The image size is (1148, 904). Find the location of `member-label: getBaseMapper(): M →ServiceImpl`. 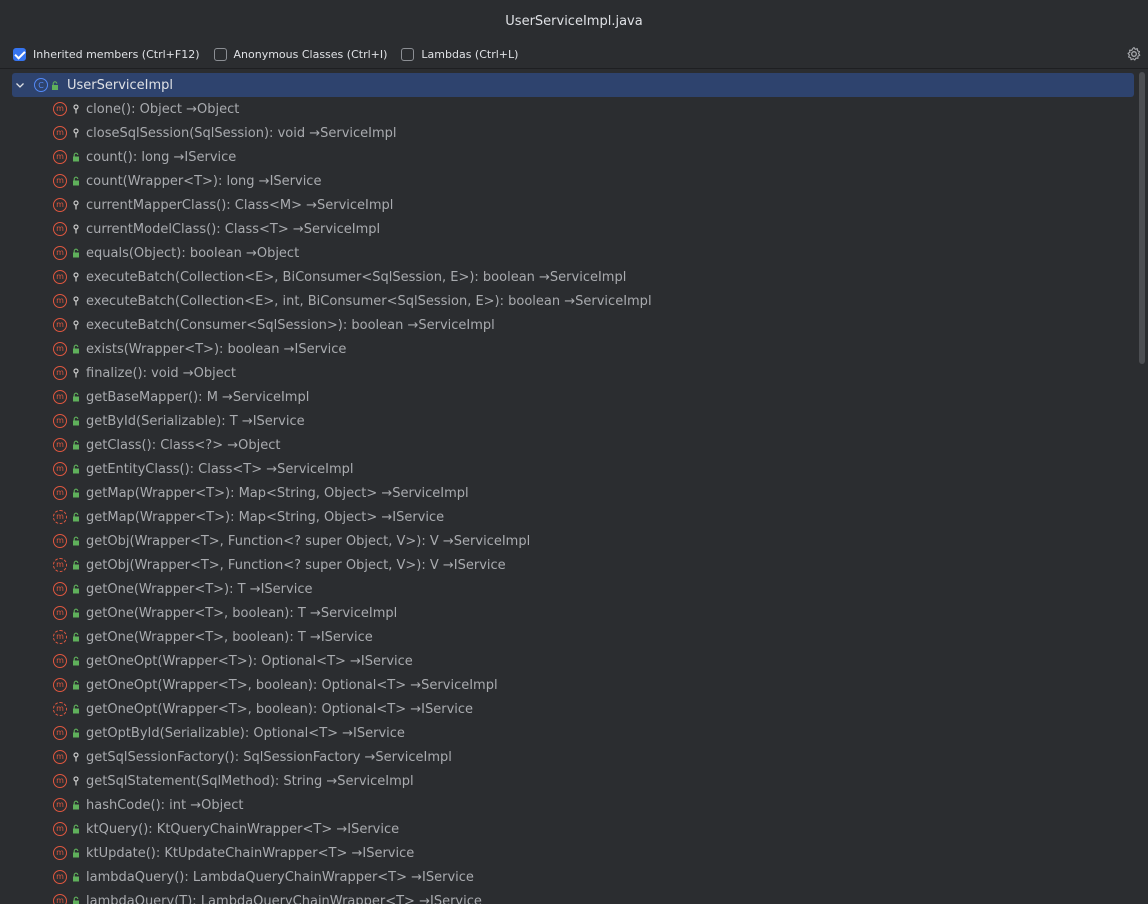

member-label: getBaseMapper(): M →ServiceImpl is located at coordinates (198, 397).